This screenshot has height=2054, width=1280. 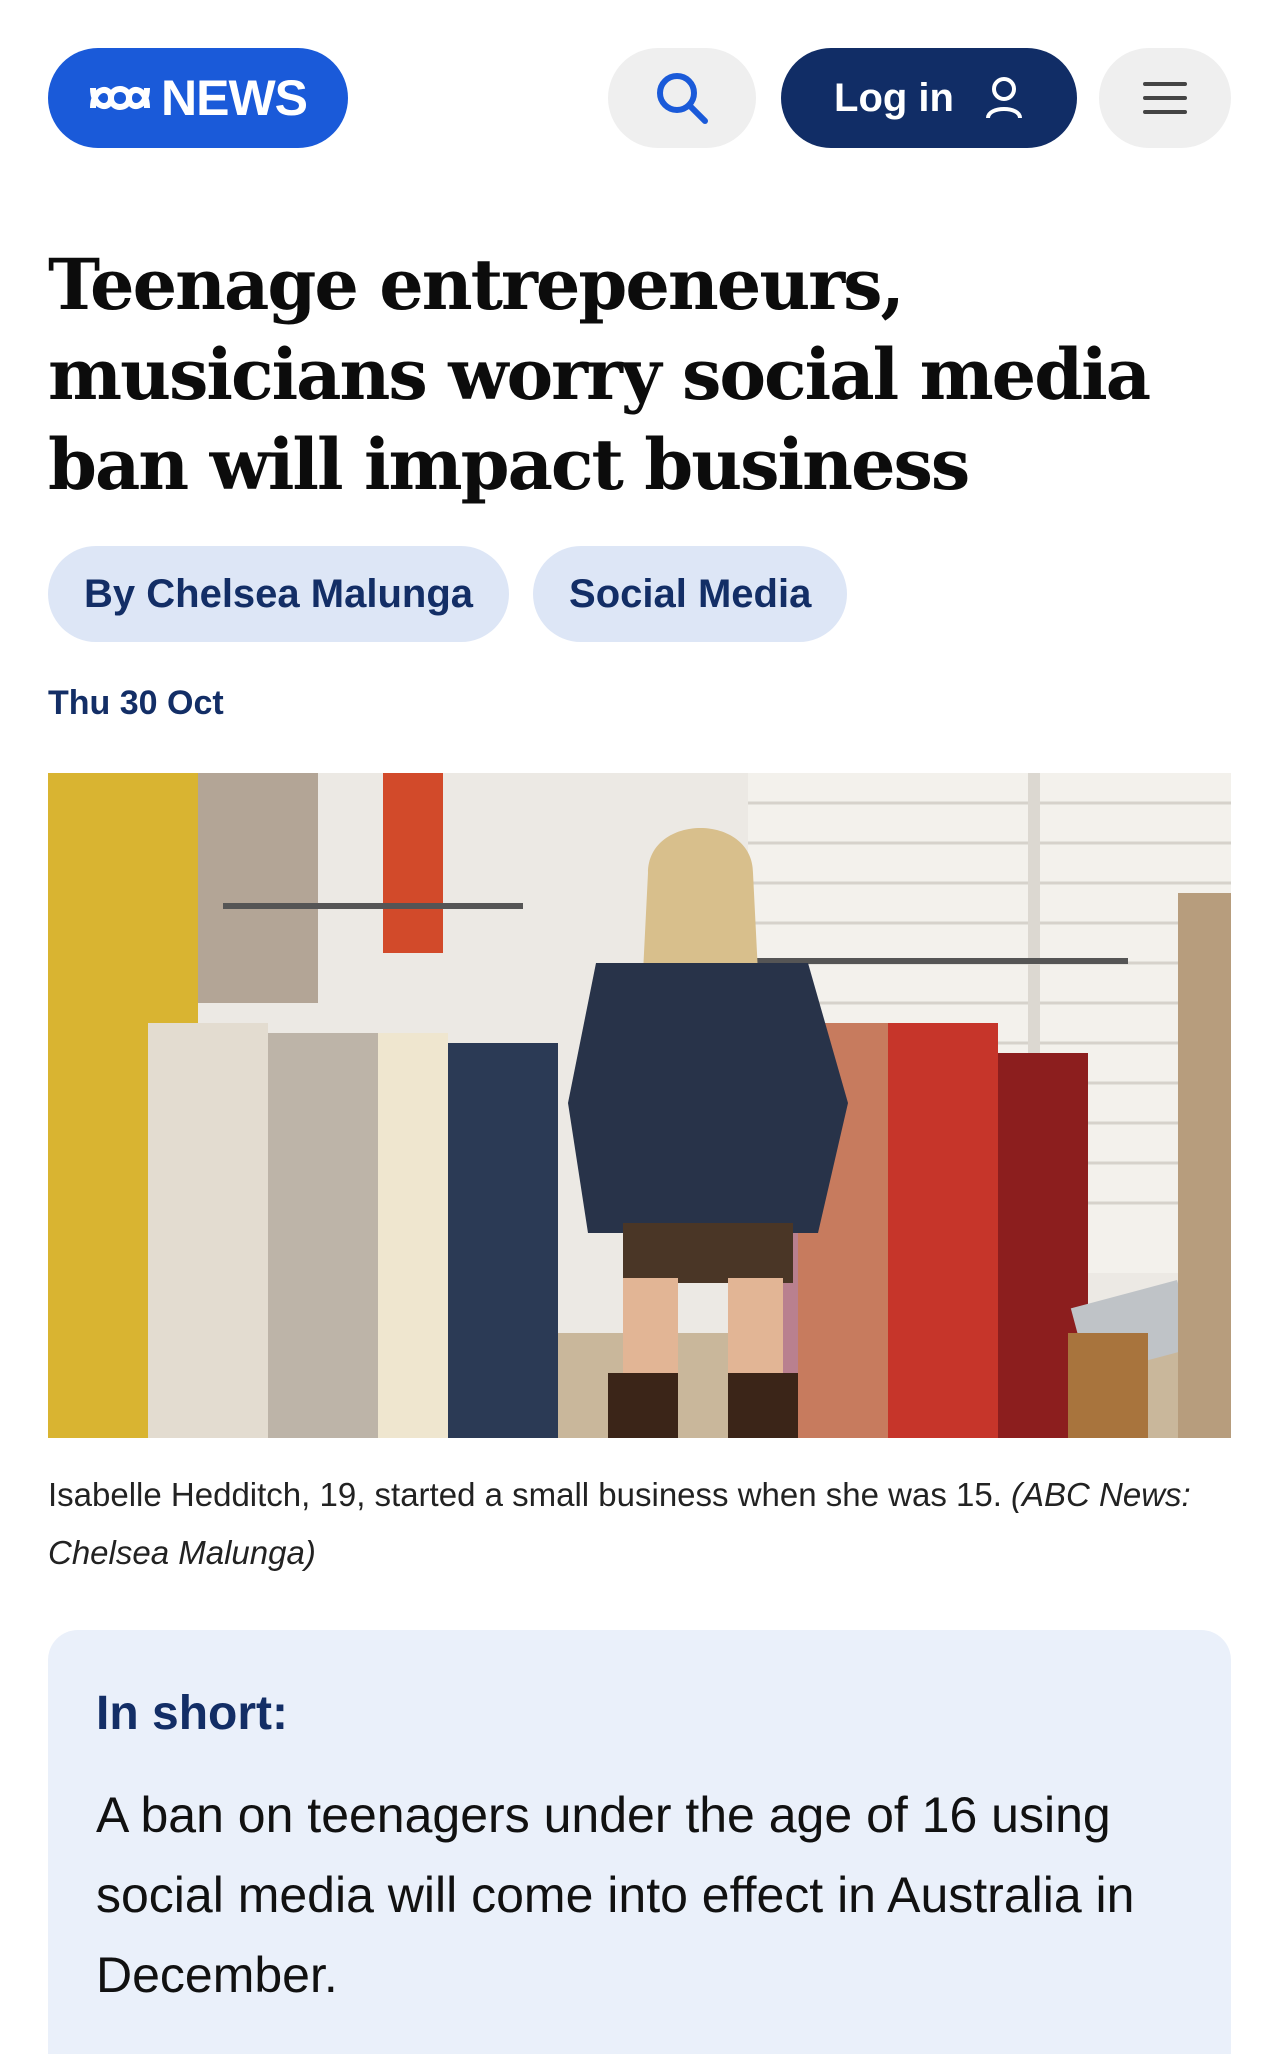 I want to click on abc-news-logo: NEWS, so click(x=198, y=98).